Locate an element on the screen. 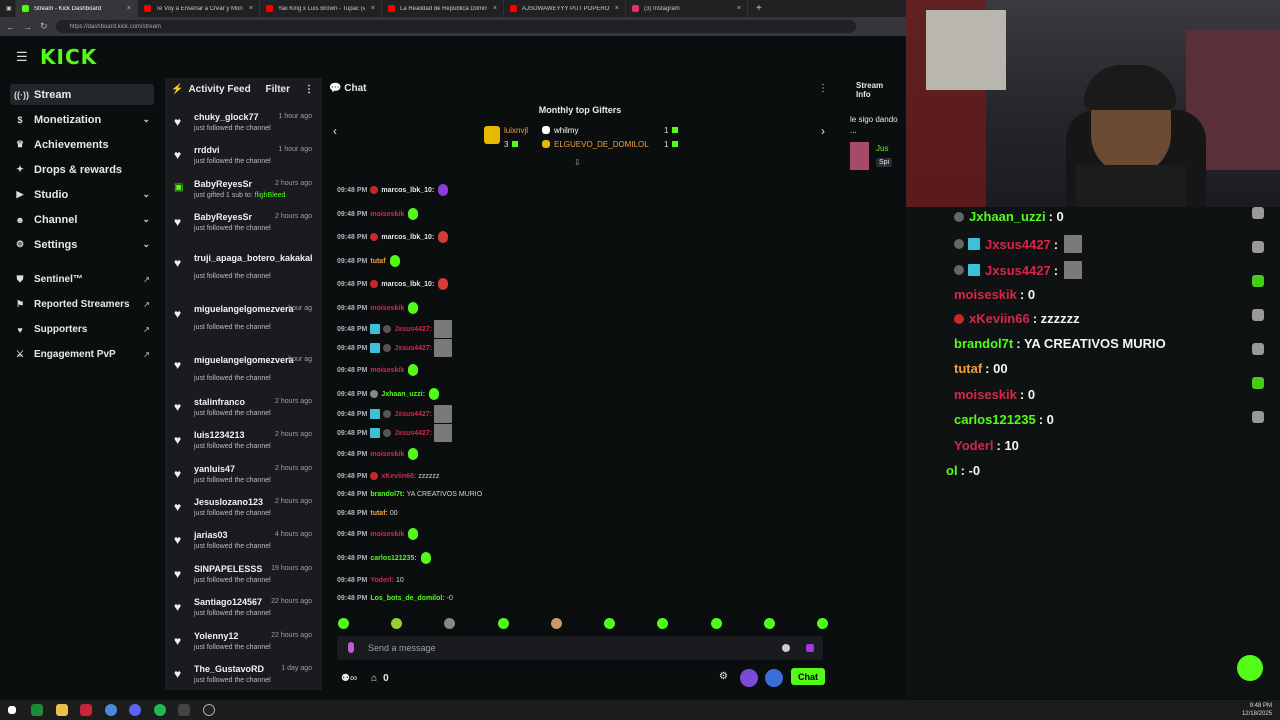 The height and width of the screenshot is (720, 1280). nav-item: ✦ Drops & rewards is located at coordinates (82, 169).